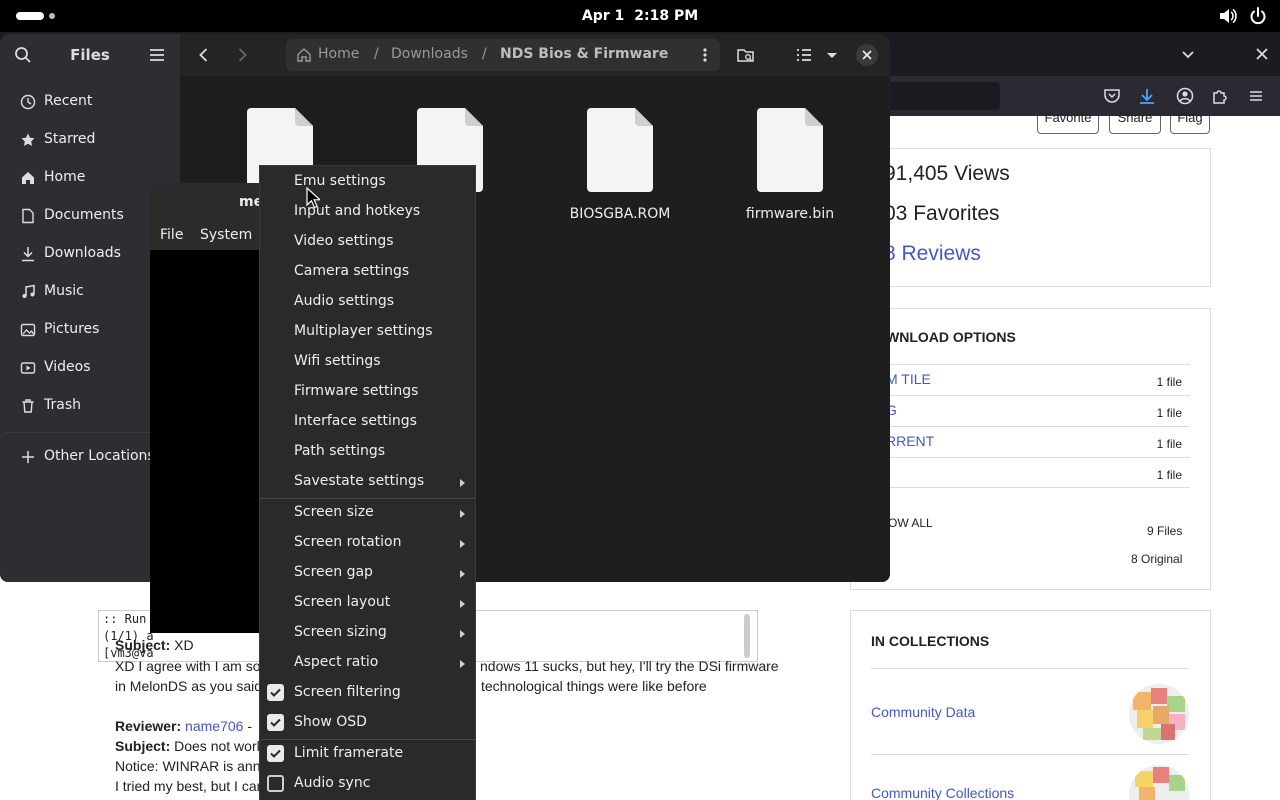 The width and height of the screenshot is (1280, 800). Describe the element at coordinates (705, 55) in the screenshot. I see `more-options-icon` at that location.